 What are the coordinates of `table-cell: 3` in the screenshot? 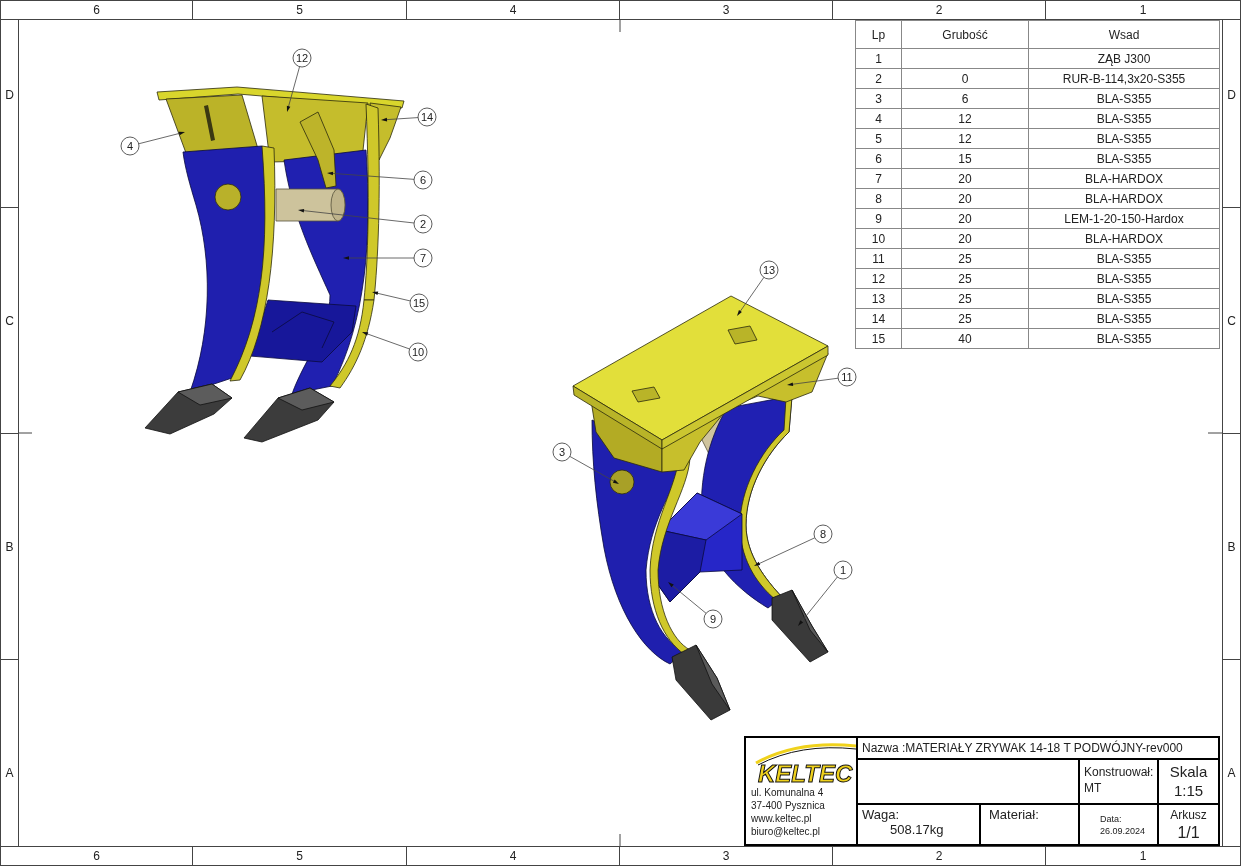 It's located at (878, 98).